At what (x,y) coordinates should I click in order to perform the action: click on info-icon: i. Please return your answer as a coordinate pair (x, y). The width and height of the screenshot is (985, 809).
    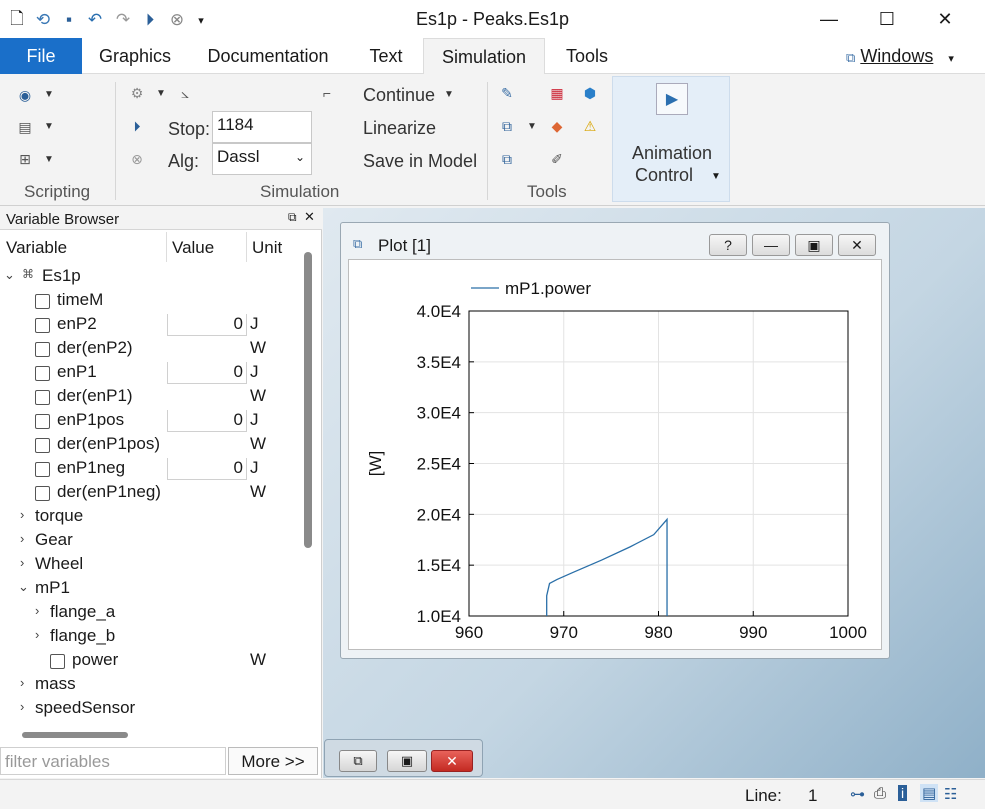
    Looking at the image, I should click on (903, 793).